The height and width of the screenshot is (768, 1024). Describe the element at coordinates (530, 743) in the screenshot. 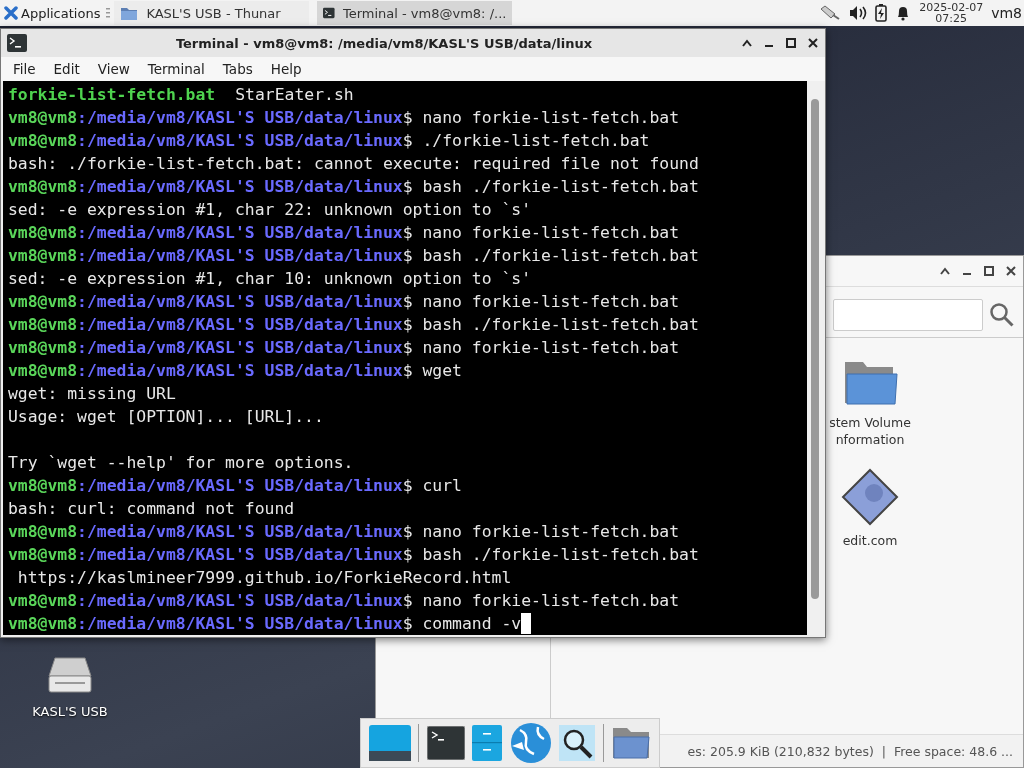

I see `globe-icon` at that location.